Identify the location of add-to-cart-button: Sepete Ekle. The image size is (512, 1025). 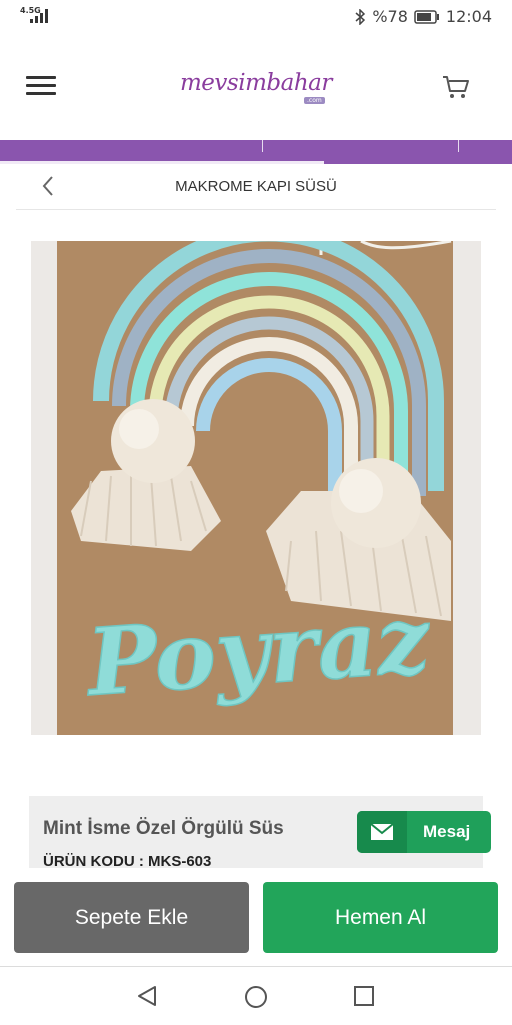
(131, 917).